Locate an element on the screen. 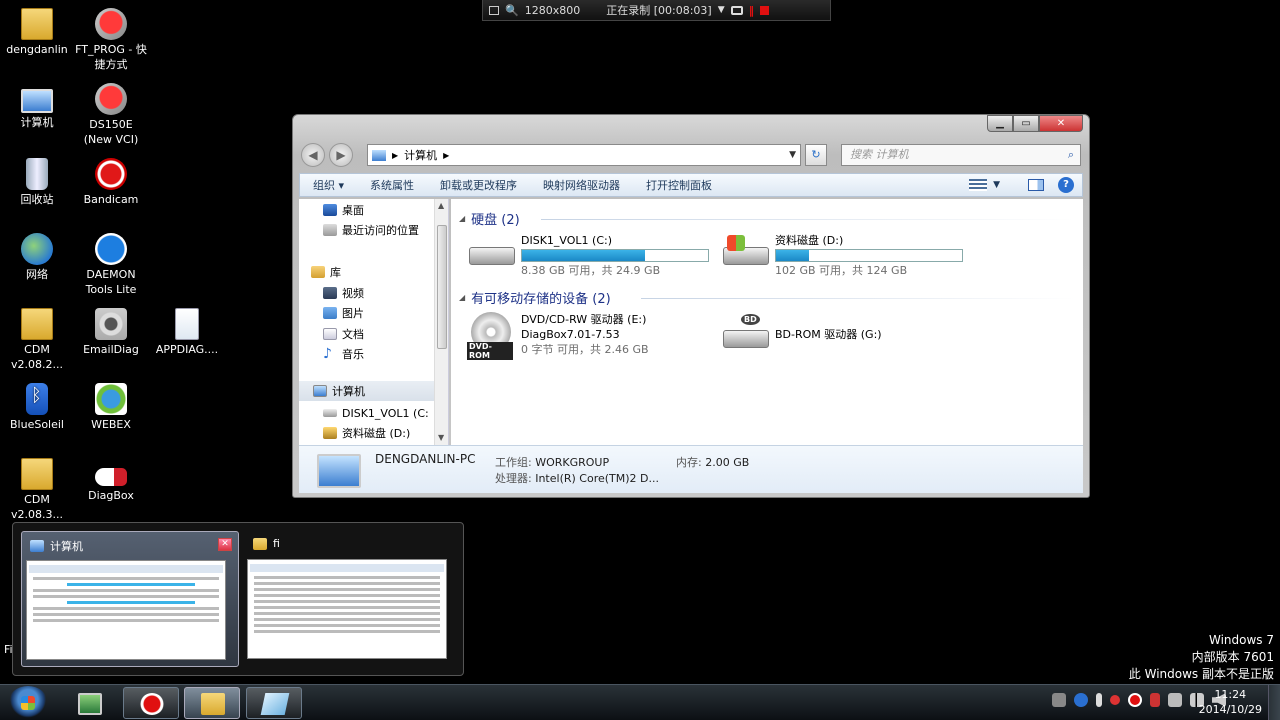  nav-item-pictures: 图片 is located at coordinates (343, 313).